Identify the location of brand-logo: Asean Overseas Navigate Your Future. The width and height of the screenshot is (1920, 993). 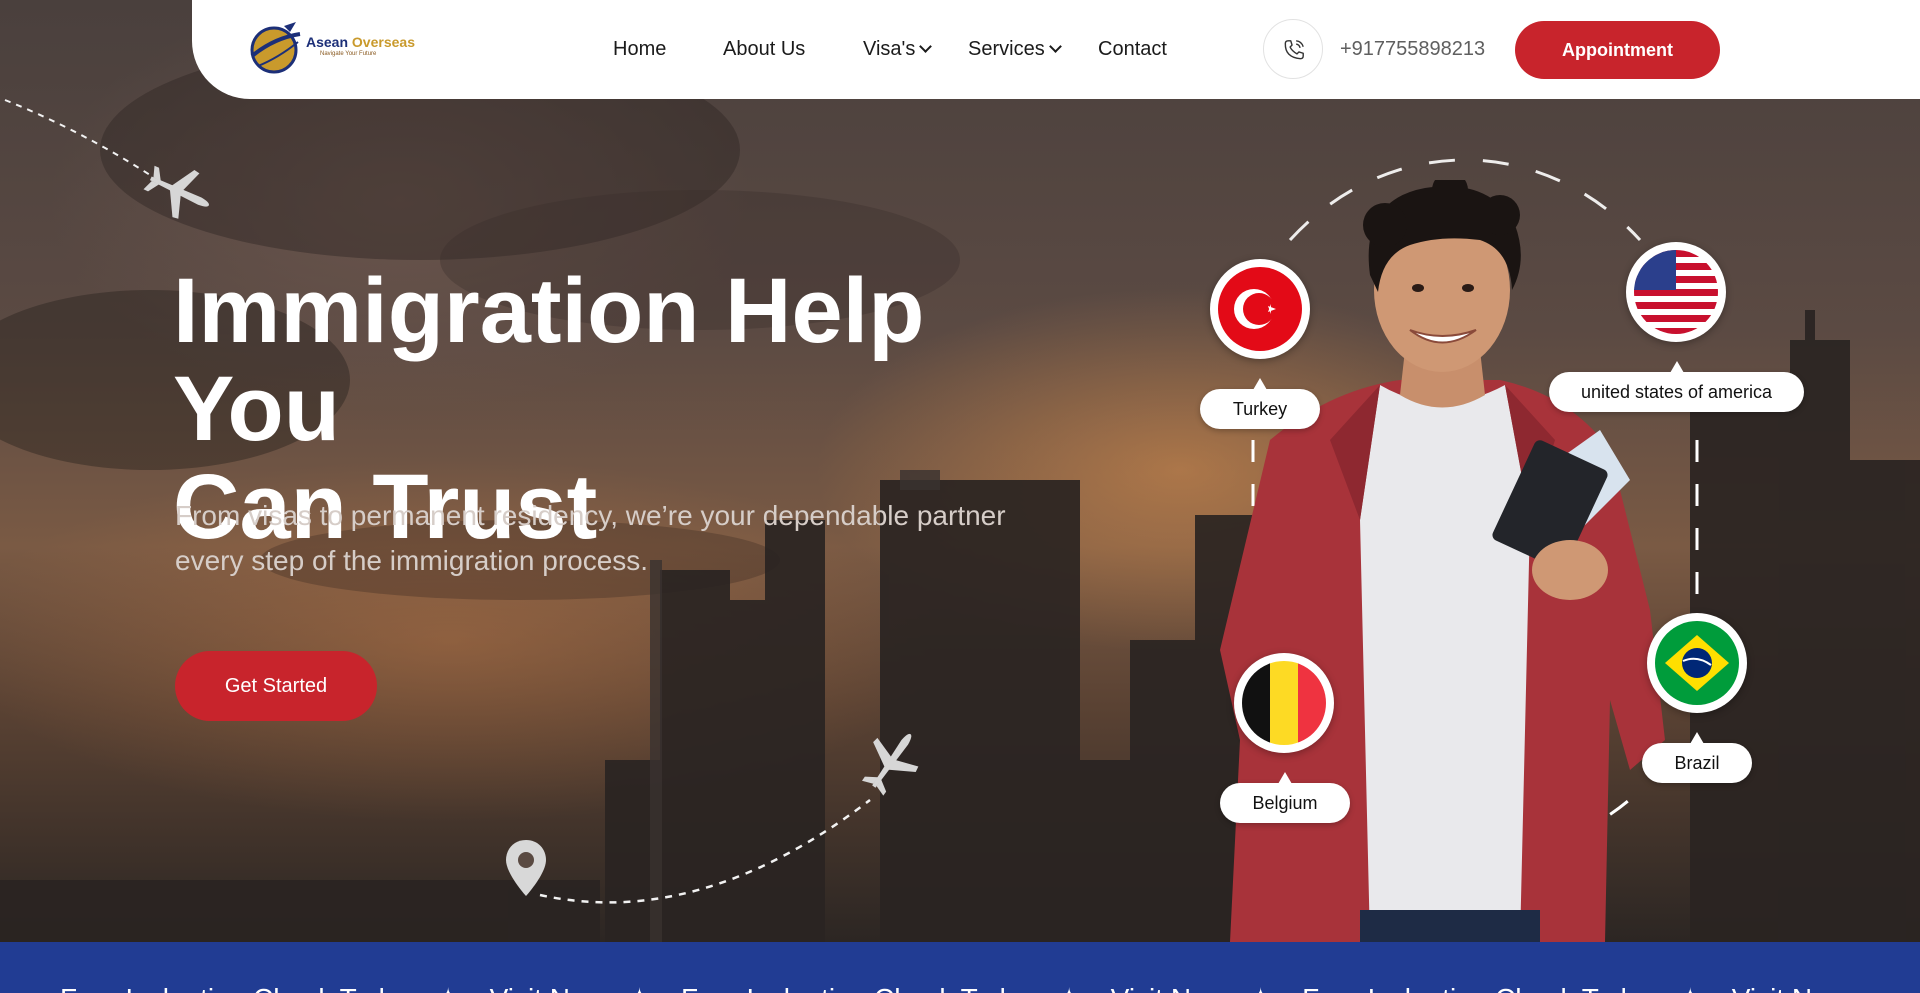
(329, 49).